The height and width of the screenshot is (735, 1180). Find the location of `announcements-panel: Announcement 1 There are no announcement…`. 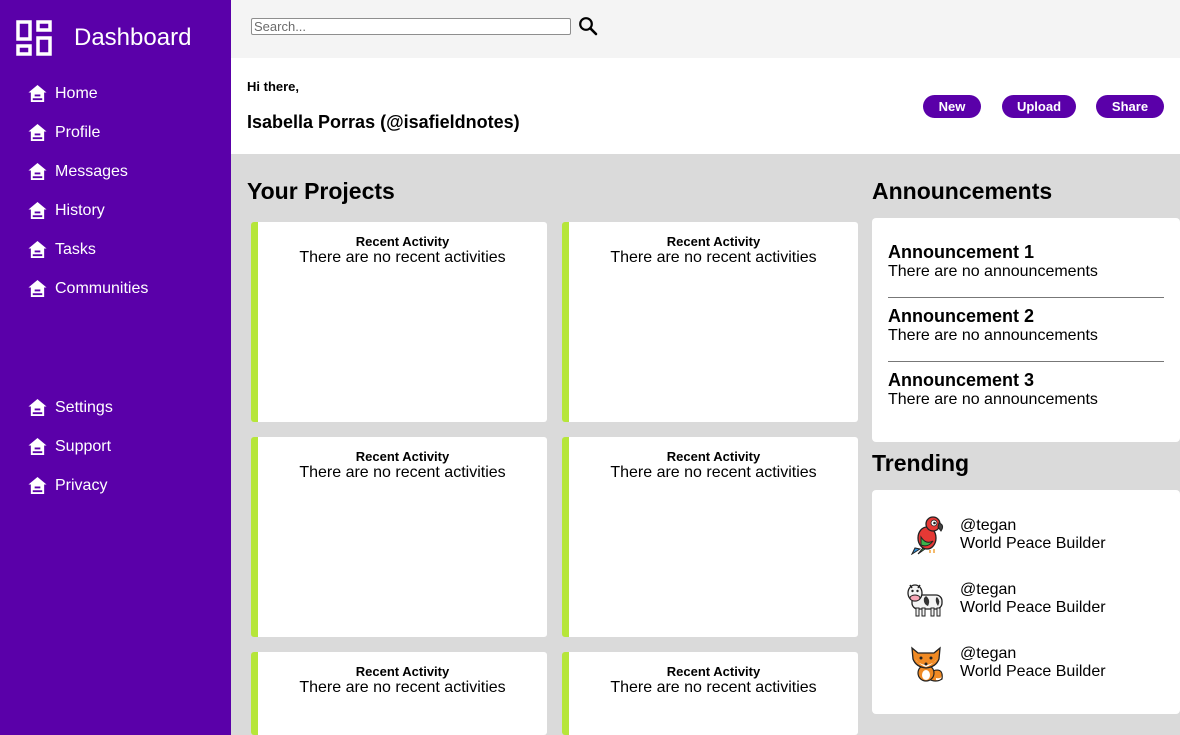

announcements-panel: Announcement 1 There are no announcement… is located at coordinates (1026, 330).